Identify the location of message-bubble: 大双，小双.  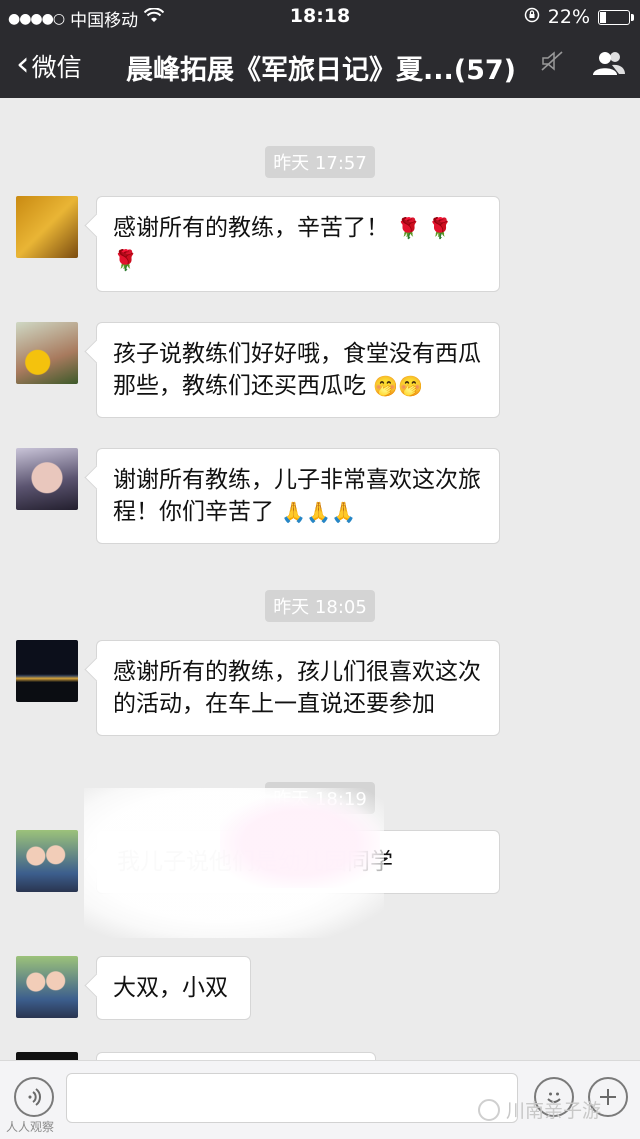
(173, 988).